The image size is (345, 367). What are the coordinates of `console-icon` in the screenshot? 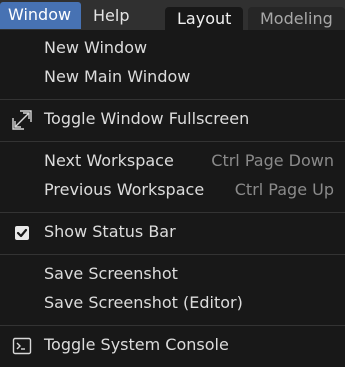 It's located at (22, 346).